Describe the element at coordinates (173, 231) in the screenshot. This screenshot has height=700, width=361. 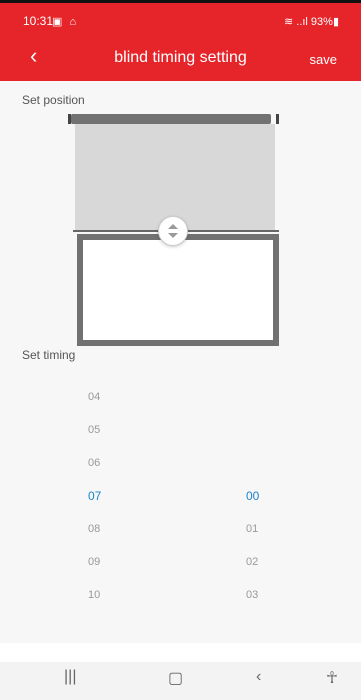
I see `drag-handle-updown-icon` at that location.